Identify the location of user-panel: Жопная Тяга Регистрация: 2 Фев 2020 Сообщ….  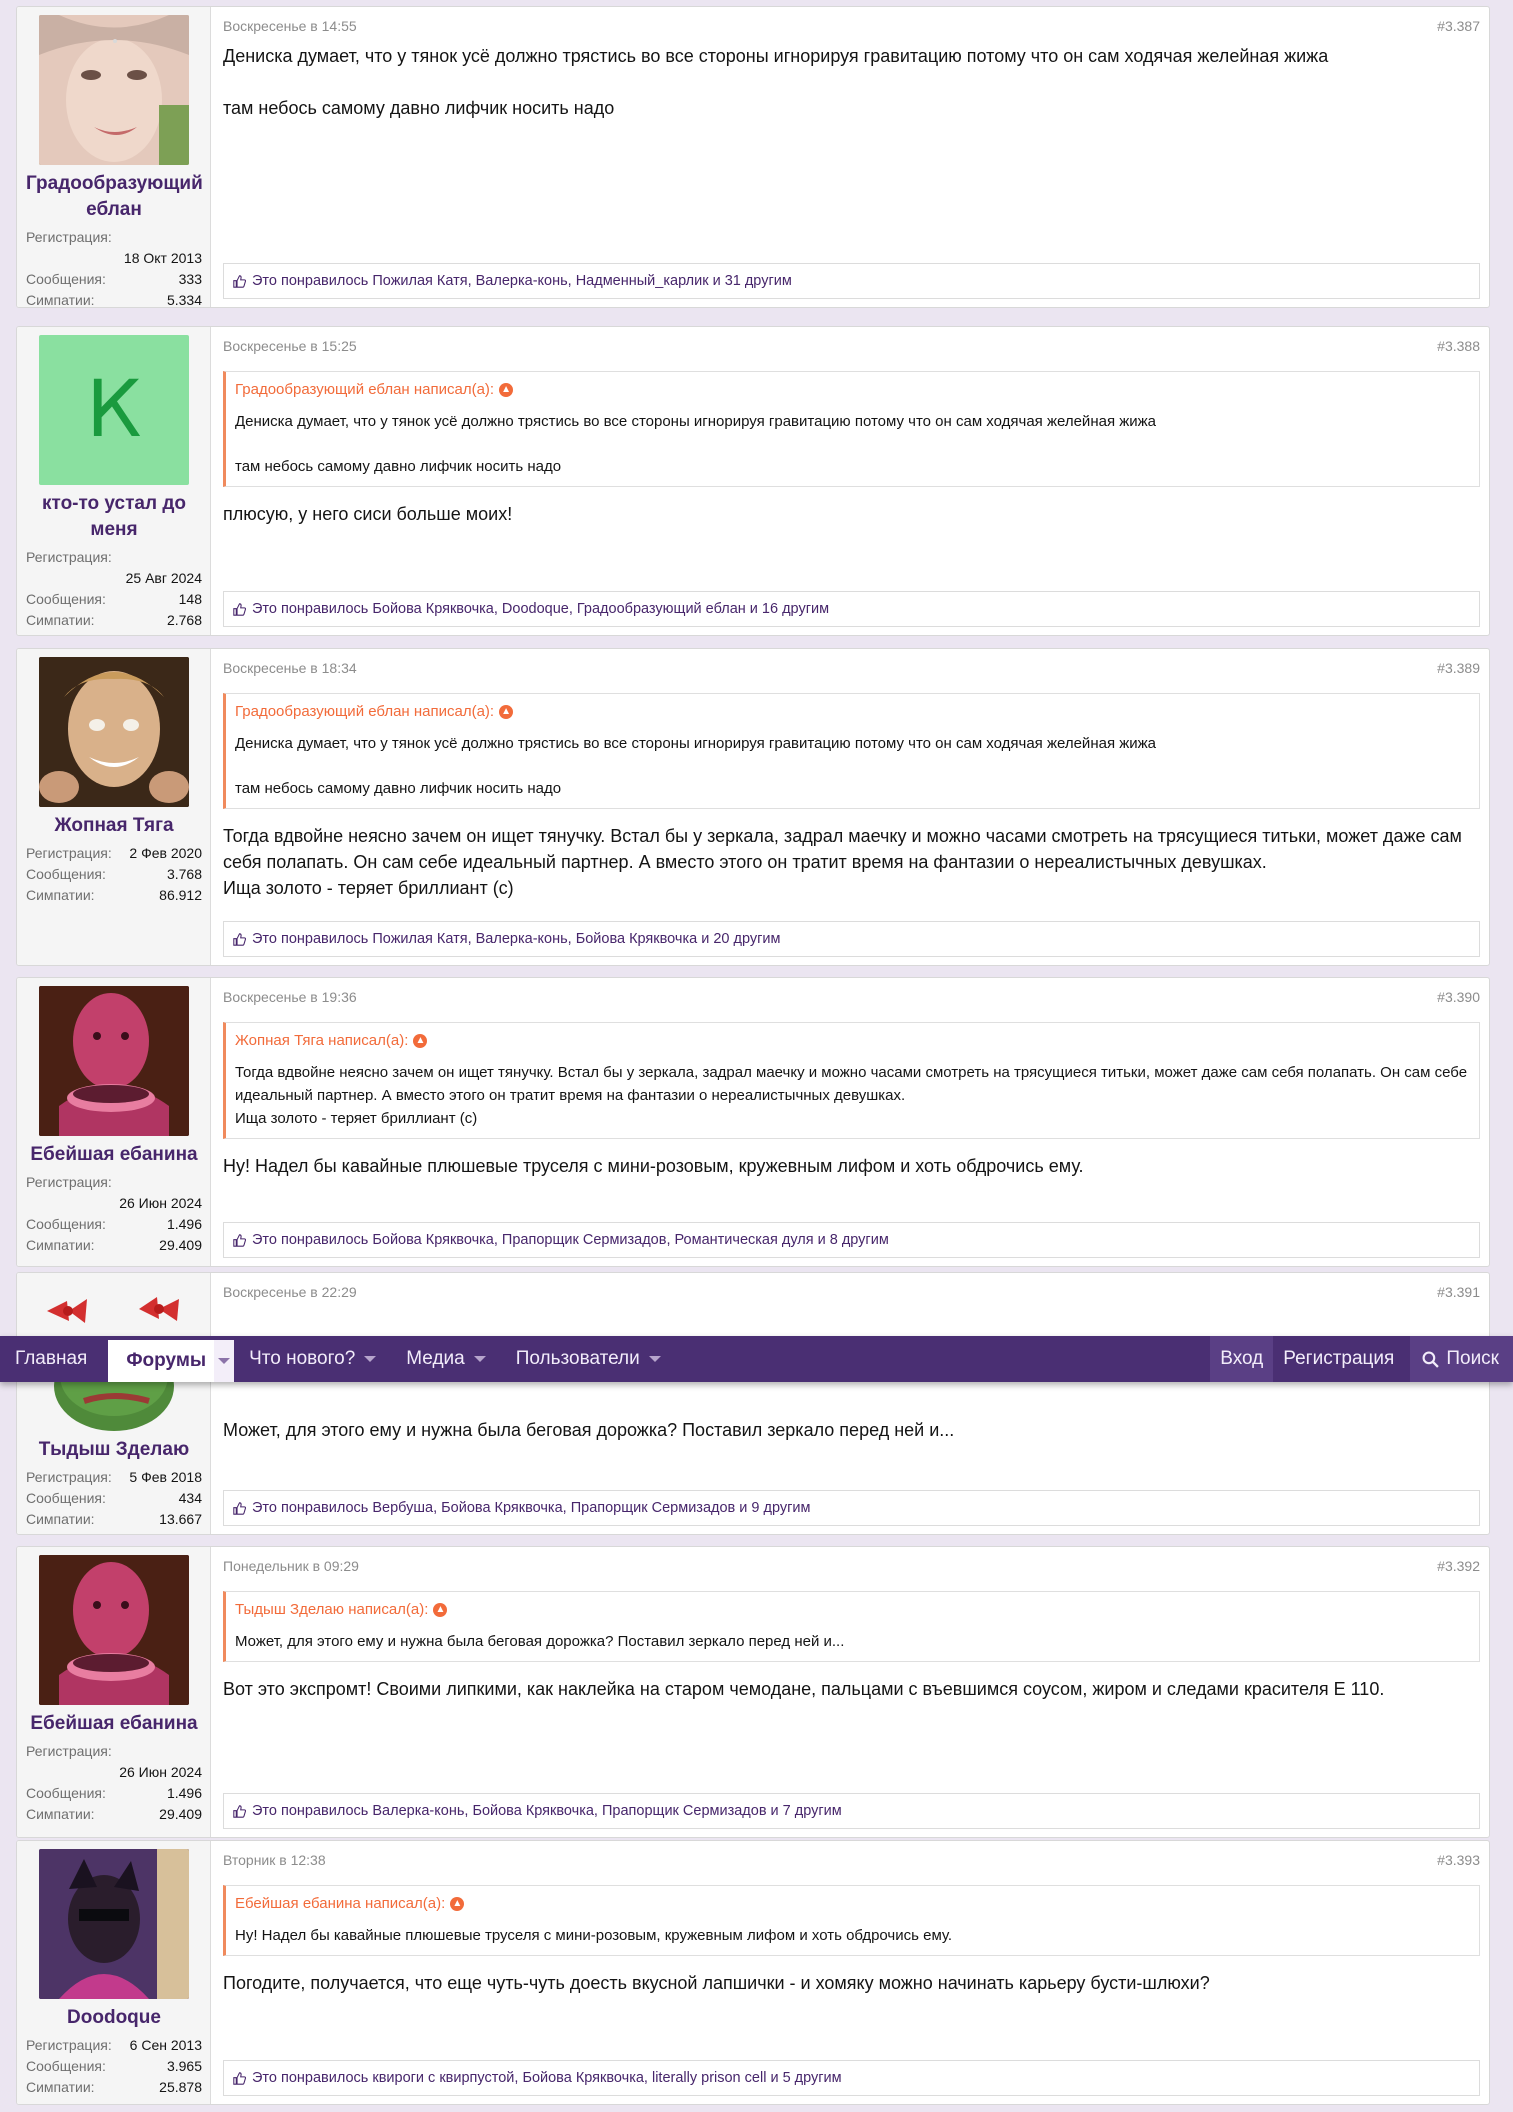
(114, 807).